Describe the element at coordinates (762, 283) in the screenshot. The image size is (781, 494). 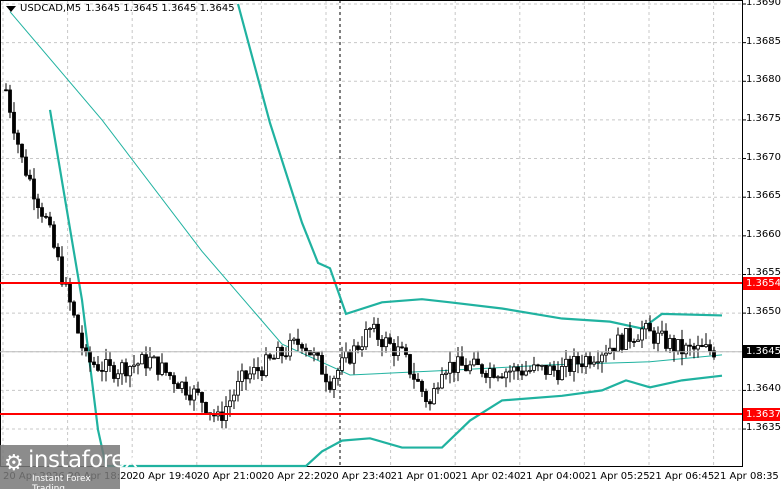
I see `resistance-level-tag: 1.3654` at that location.